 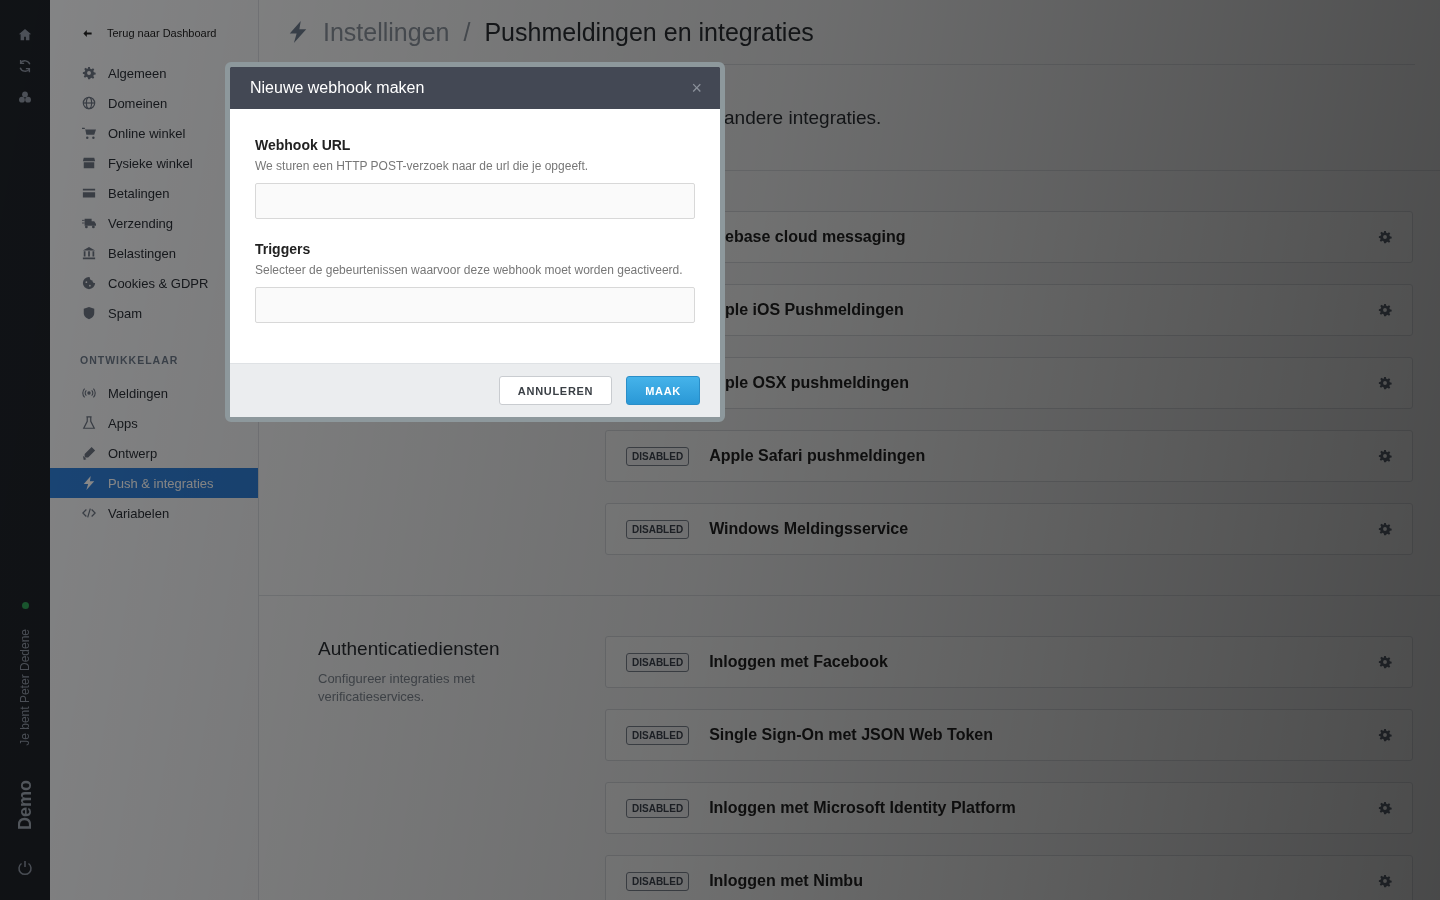 What do you see at coordinates (397, 688) in the screenshot?
I see `section-description: Configureer integraties met verificatieservices.` at bounding box center [397, 688].